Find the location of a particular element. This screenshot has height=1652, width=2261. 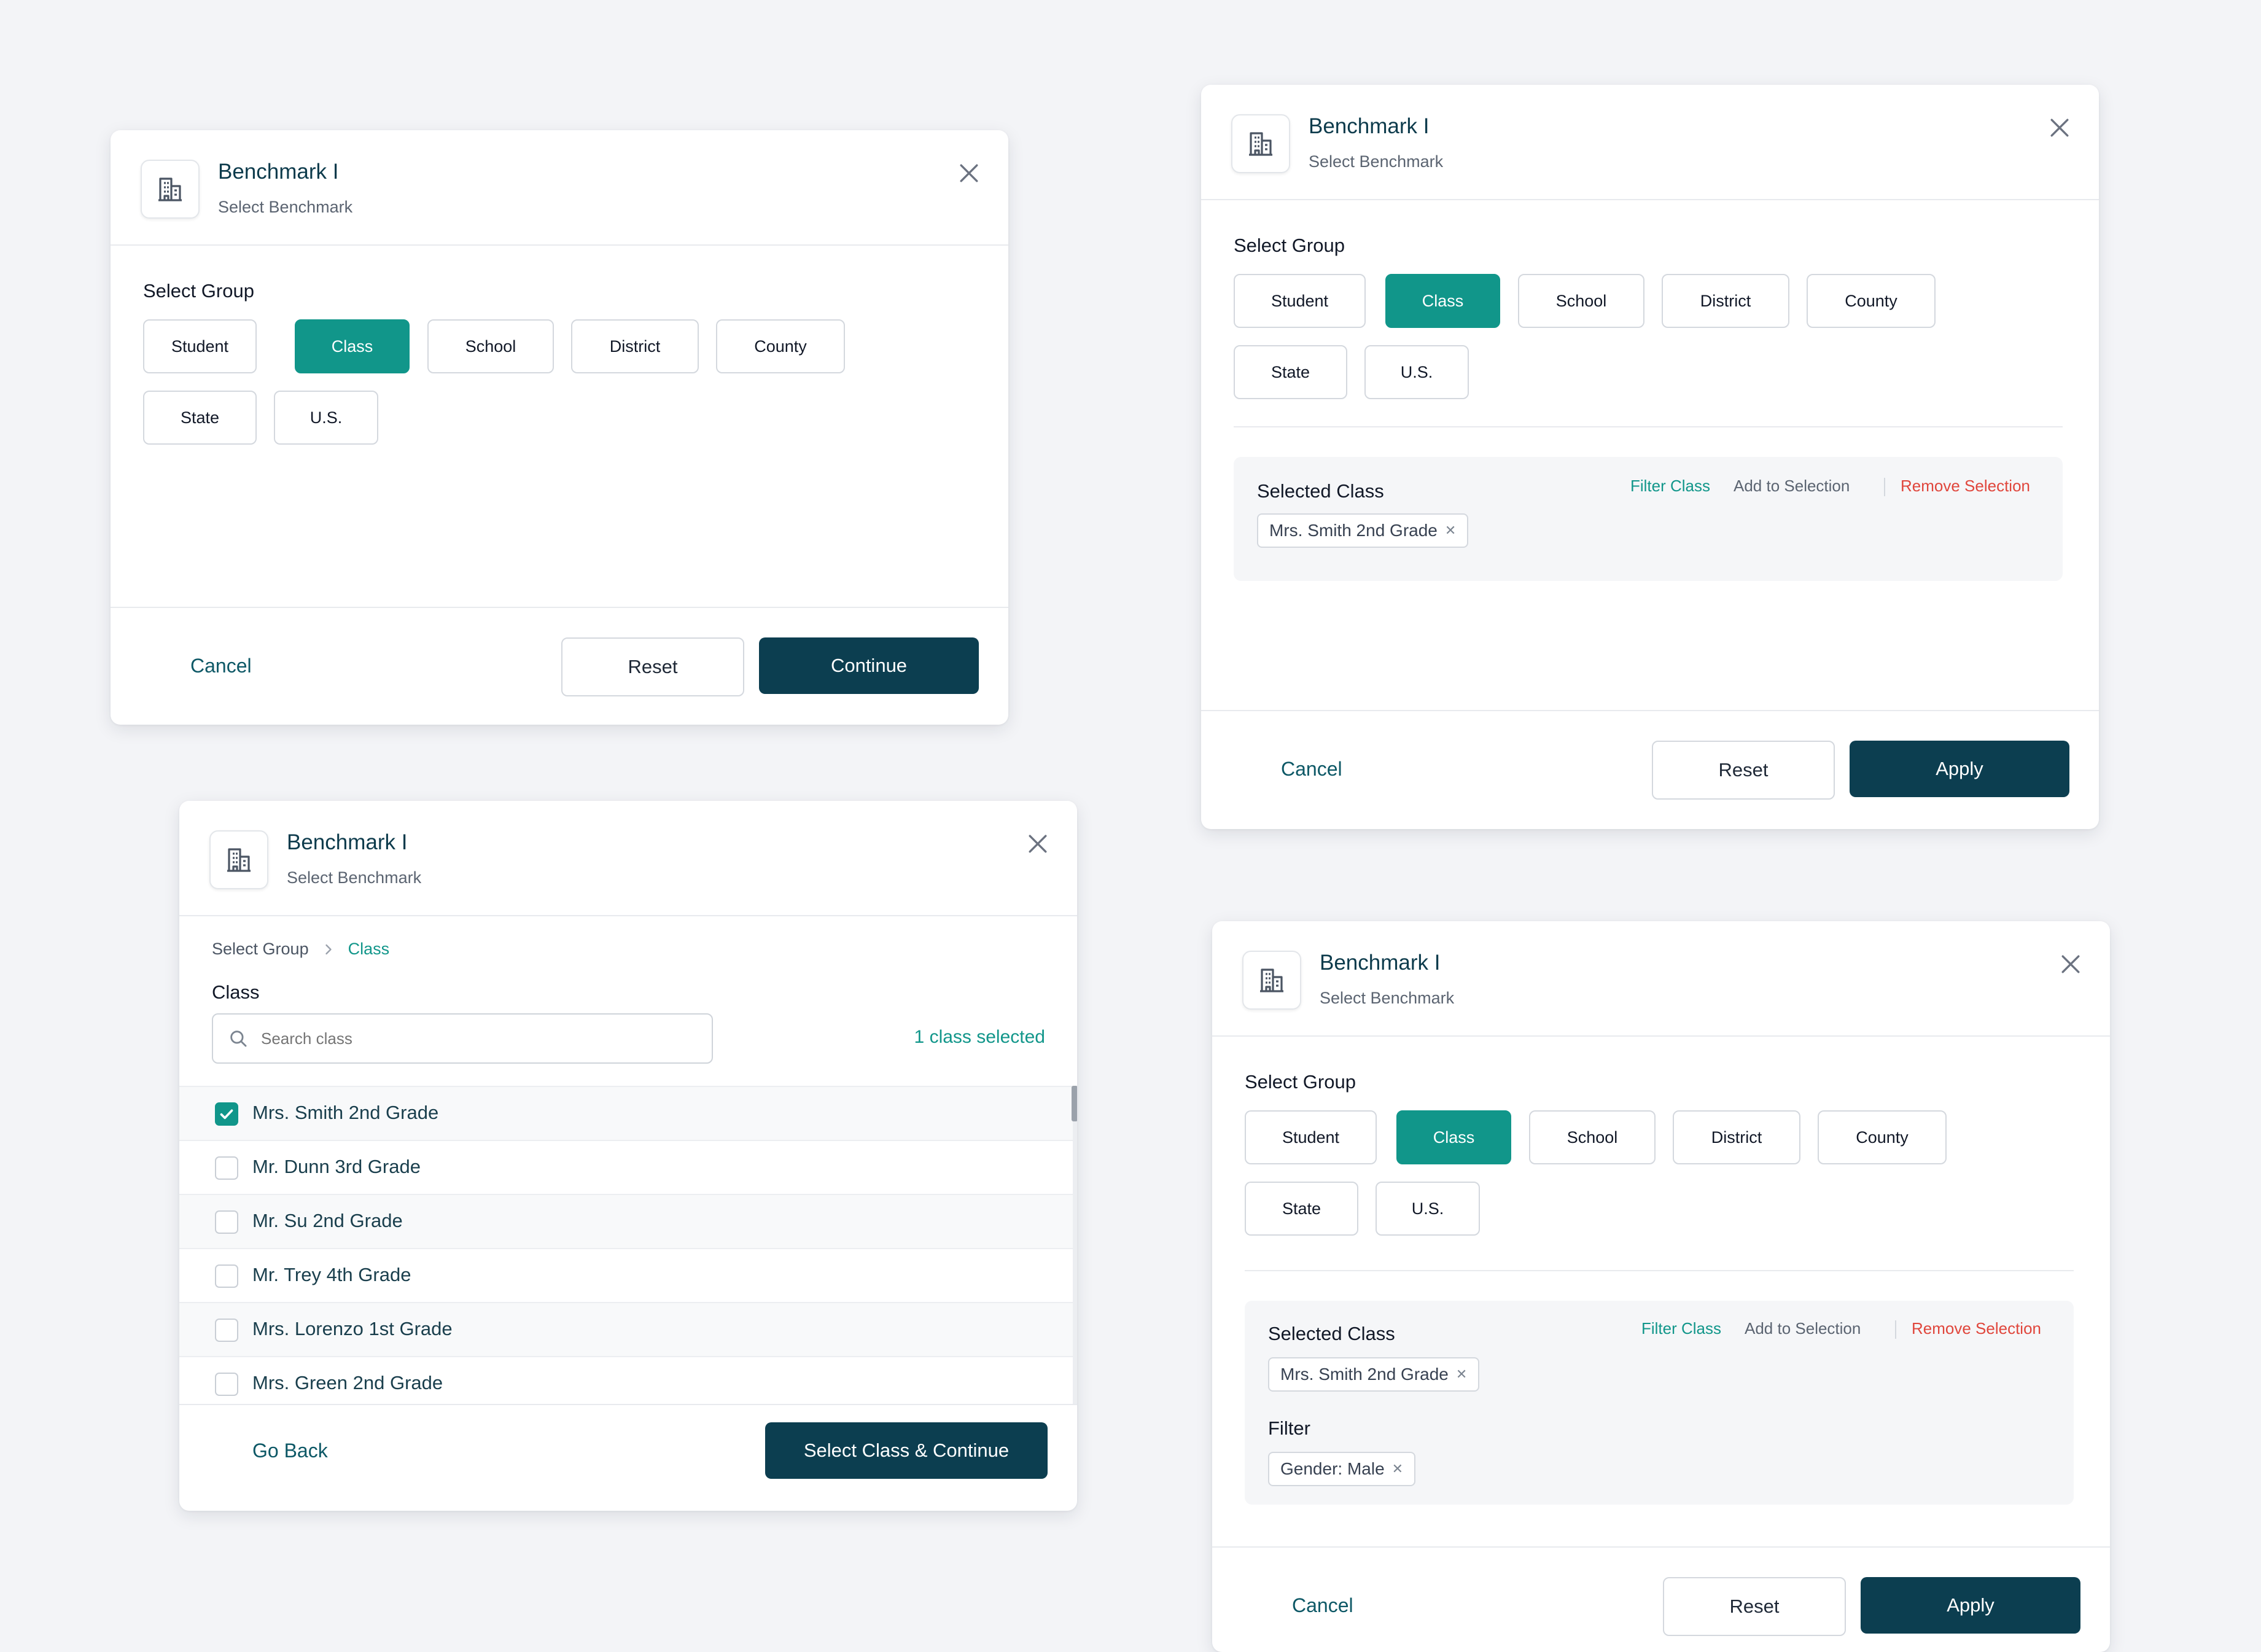

select-class-continue-button: Select Class & Continue is located at coordinates (906, 1450).